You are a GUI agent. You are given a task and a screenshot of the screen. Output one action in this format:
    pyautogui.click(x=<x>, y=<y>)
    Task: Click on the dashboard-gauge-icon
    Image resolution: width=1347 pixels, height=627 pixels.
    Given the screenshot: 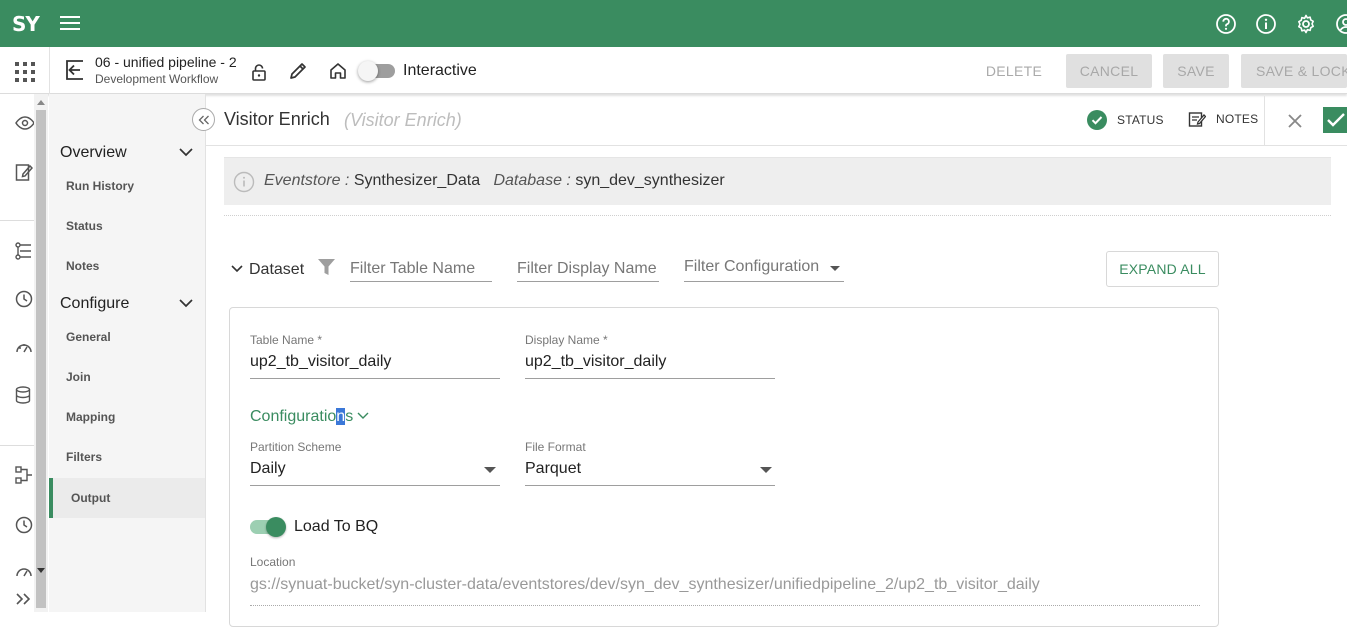 What is the action you would take?
    pyautogui.click(x=24, y=347)
    